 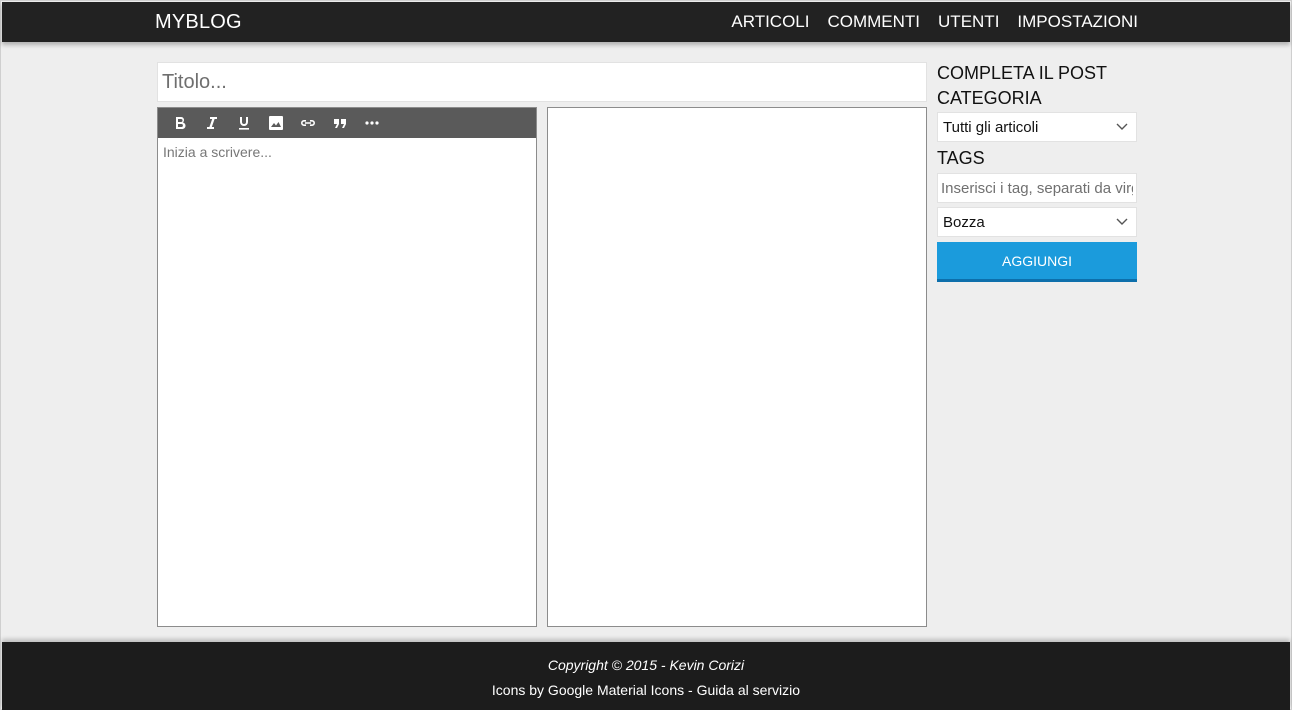 What do you see at coordinates (244, 123) in the screenshot?
I see `underline-icon` at bounding box center [244, 123].